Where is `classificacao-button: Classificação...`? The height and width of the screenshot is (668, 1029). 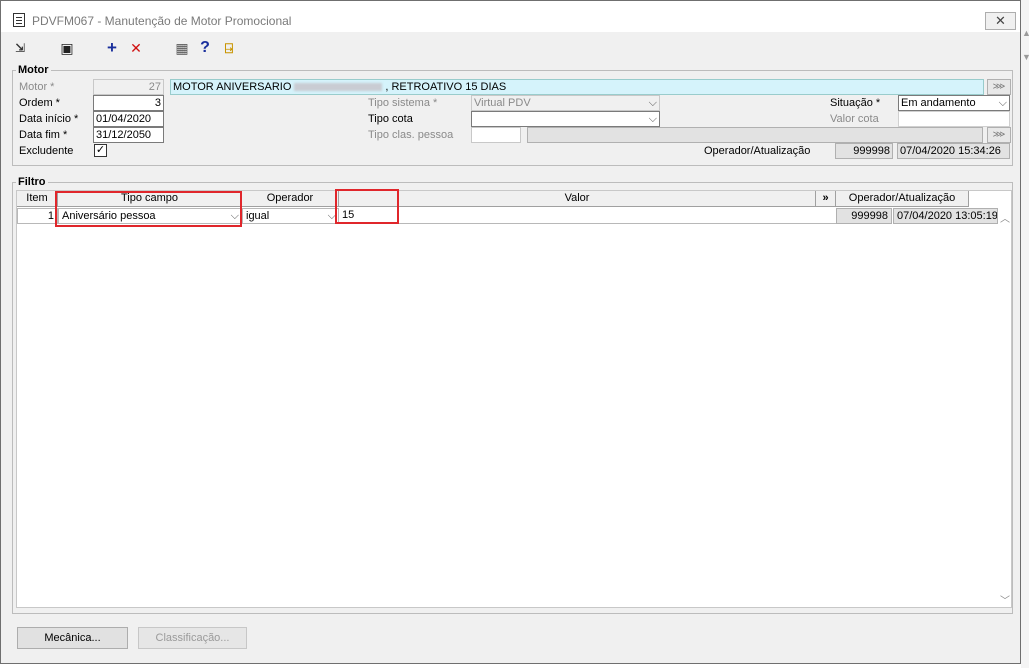 classificacao-button: Classificação... is located at coordinates (192, 638).